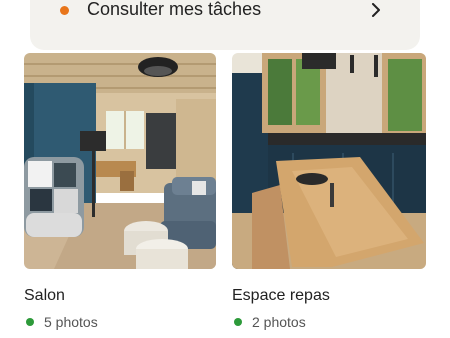 The height and width of the screenshot is (338, 450). I want to click on tasks-card: Consulter mes tâches, so click(225, 25).